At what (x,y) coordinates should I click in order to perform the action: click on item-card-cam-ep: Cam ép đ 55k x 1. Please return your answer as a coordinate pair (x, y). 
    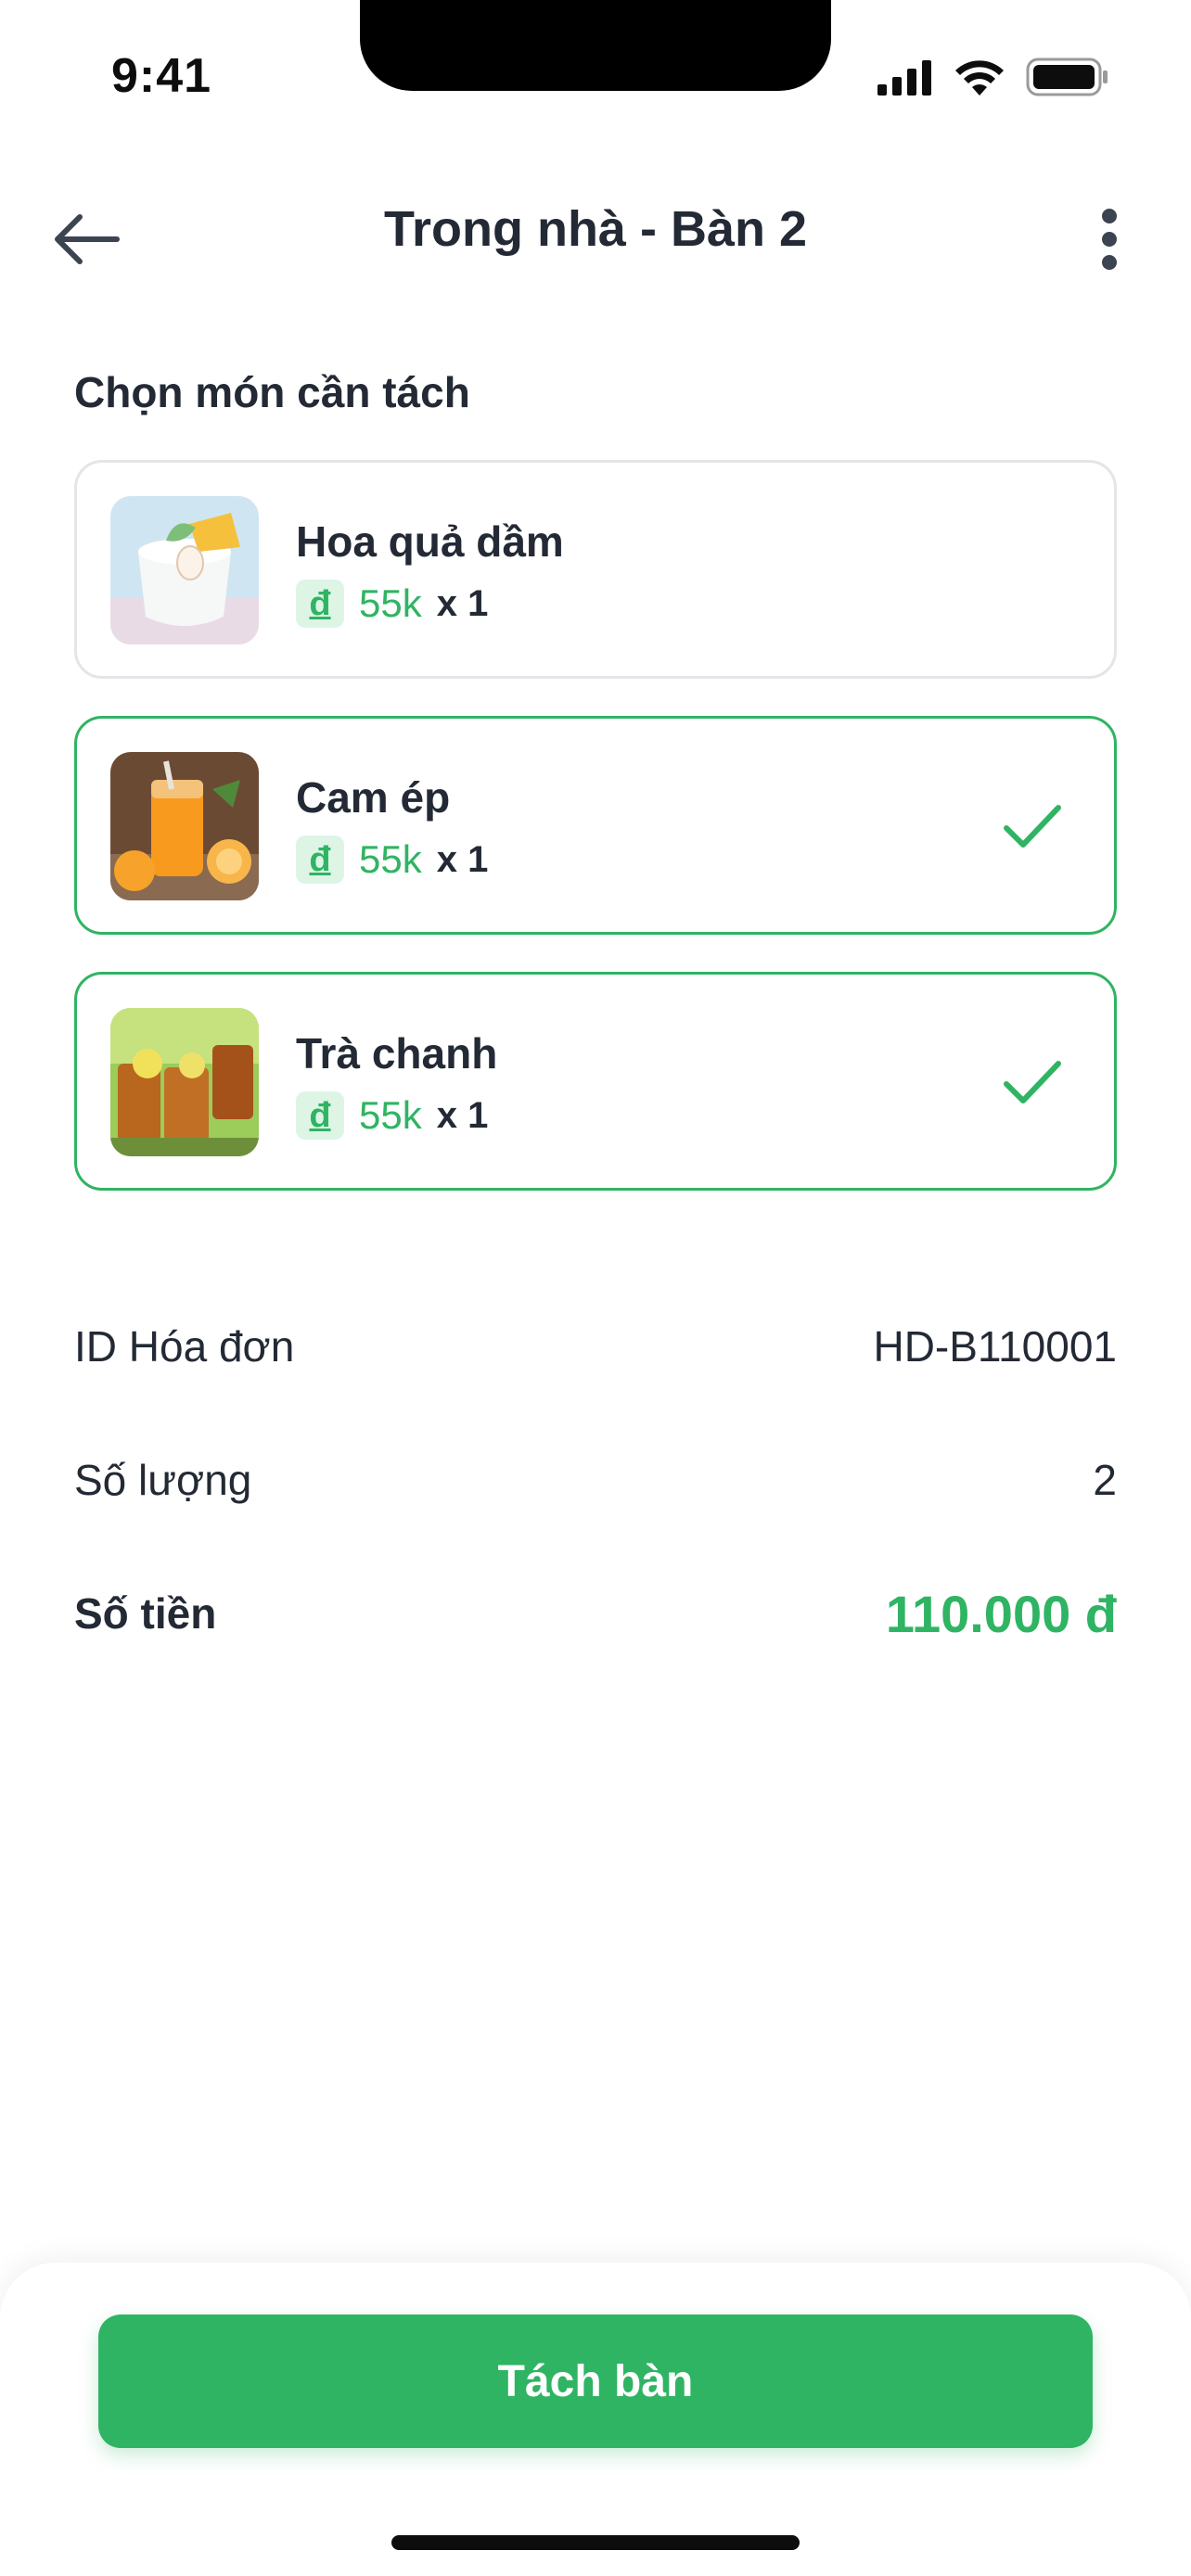
    Looking at the image, I should click on (595, 826).